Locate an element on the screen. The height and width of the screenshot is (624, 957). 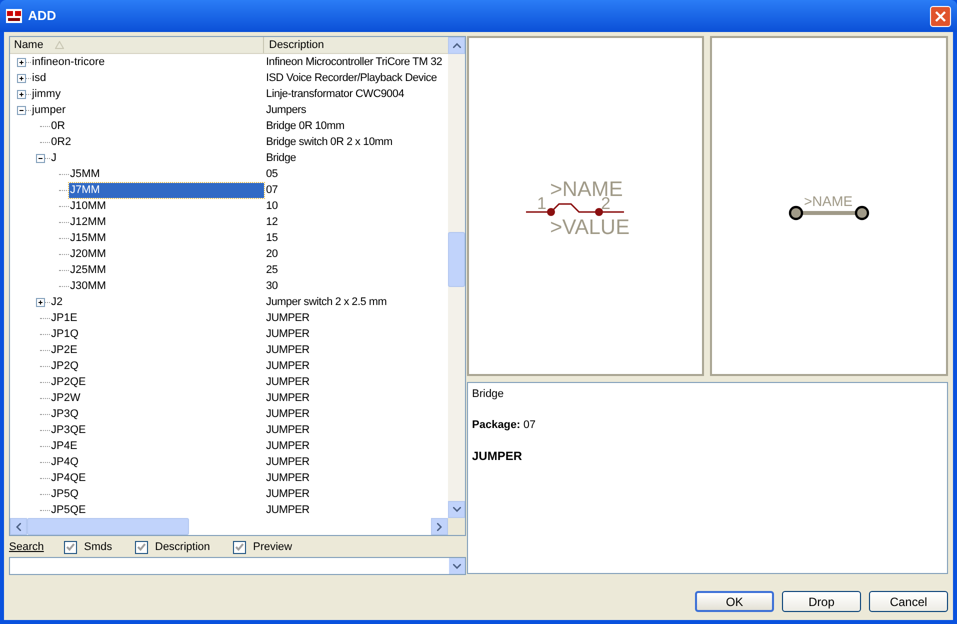
tree-item: J15MM is located at coordinates (87, 238).